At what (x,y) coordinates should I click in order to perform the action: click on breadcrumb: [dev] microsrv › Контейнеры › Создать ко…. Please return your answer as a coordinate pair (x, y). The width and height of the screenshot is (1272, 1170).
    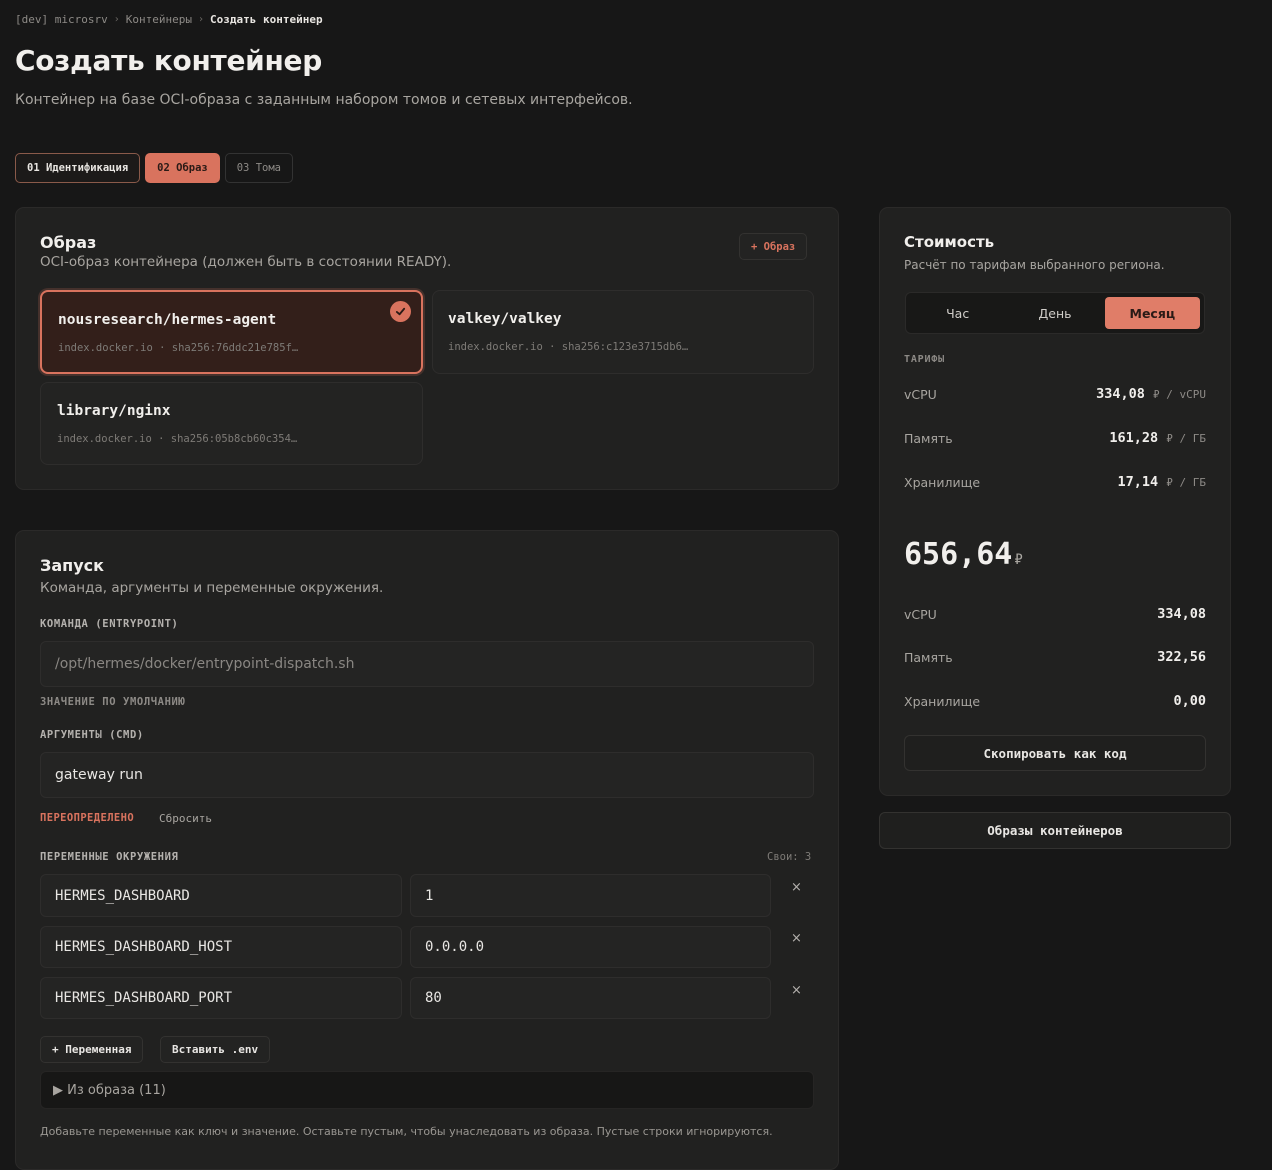
    Looking at the image, I should click on (169, 19).